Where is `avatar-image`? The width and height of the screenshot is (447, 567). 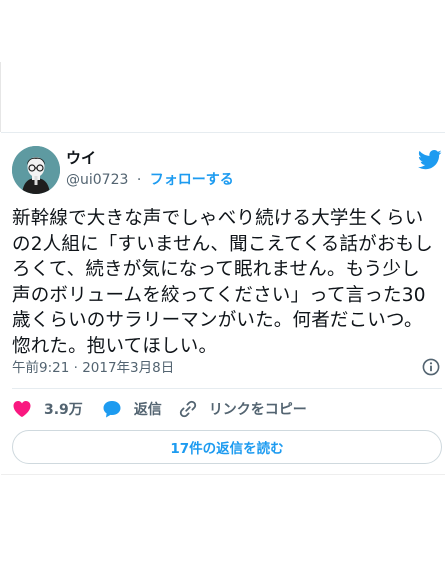
avatar-image is located at coordinates (36, 170).